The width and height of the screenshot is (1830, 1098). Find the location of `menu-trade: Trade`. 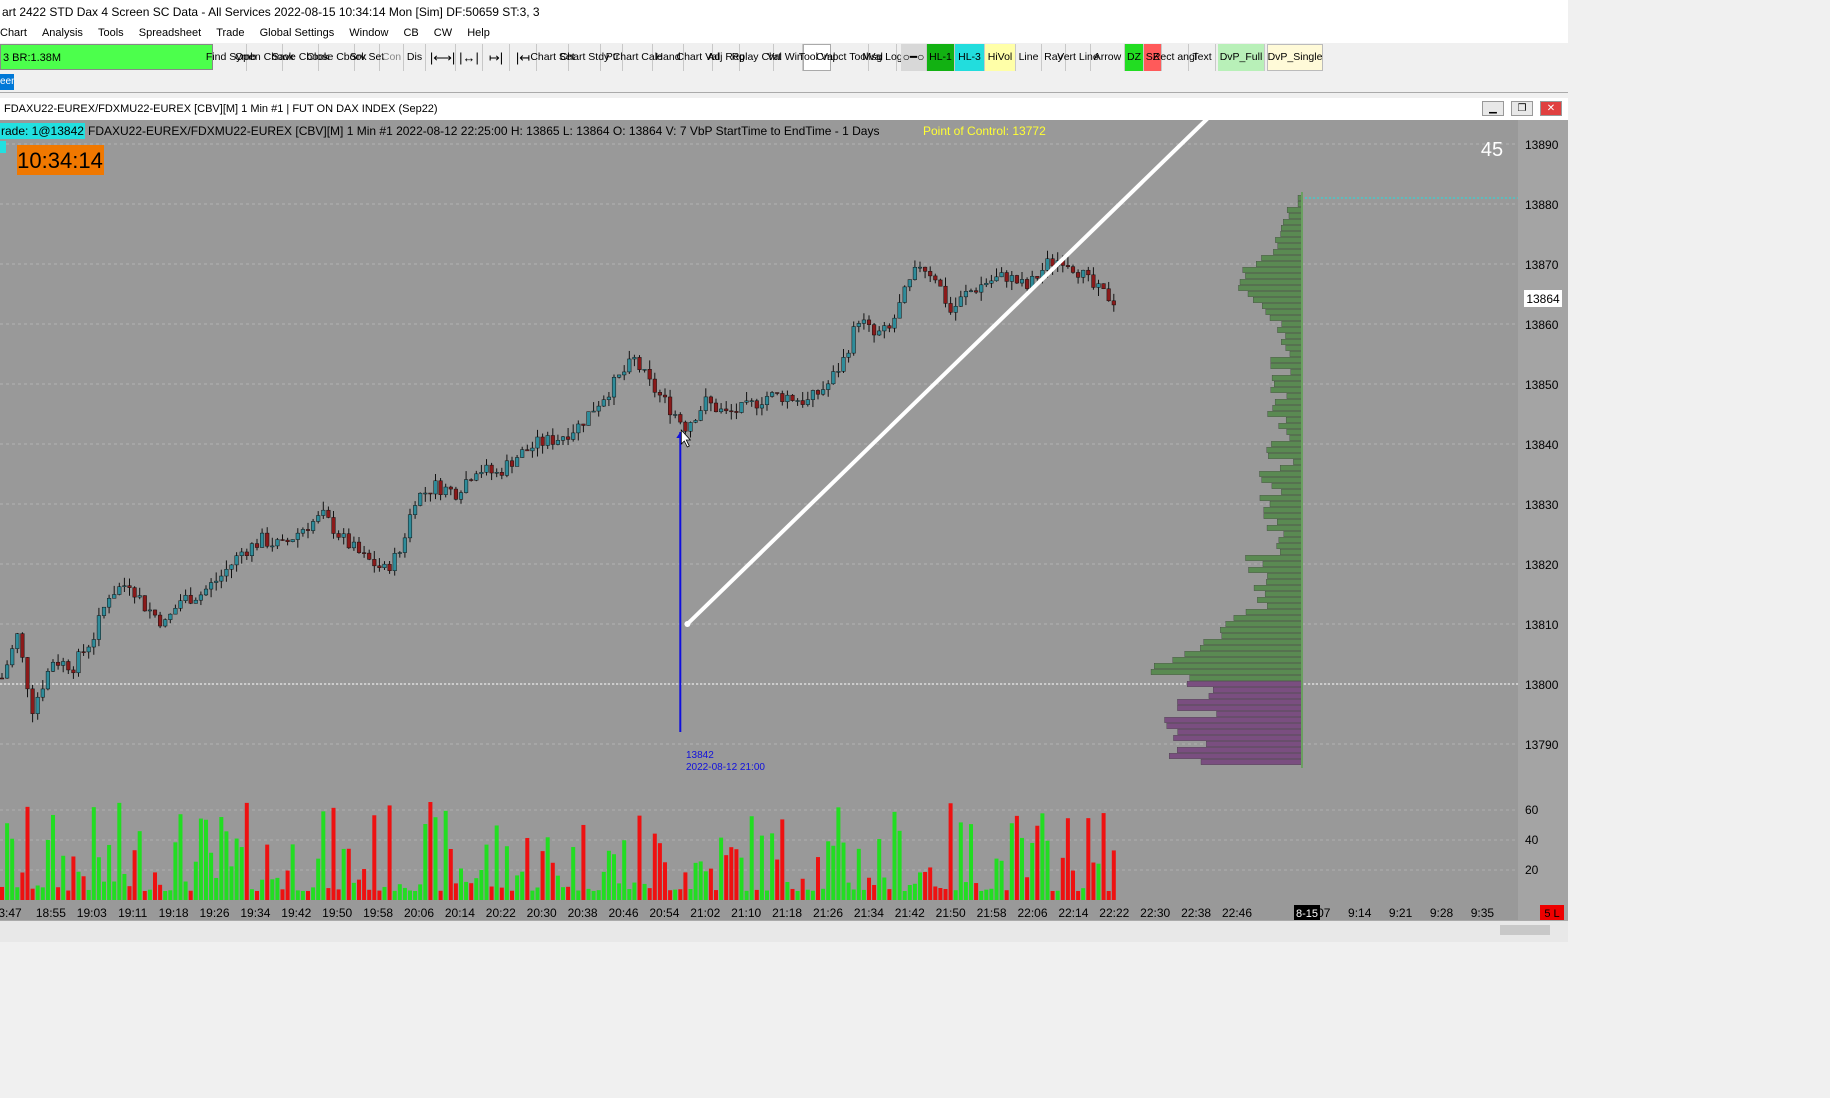

menu-trade: Trade is located at coordinates (230, 33).